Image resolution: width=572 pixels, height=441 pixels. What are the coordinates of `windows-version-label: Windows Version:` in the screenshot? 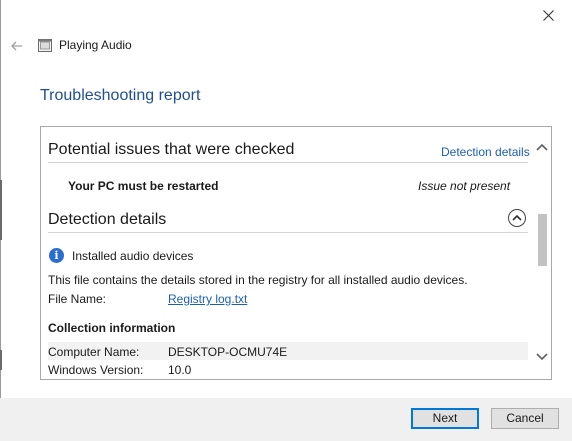 It's located at (96, 370).